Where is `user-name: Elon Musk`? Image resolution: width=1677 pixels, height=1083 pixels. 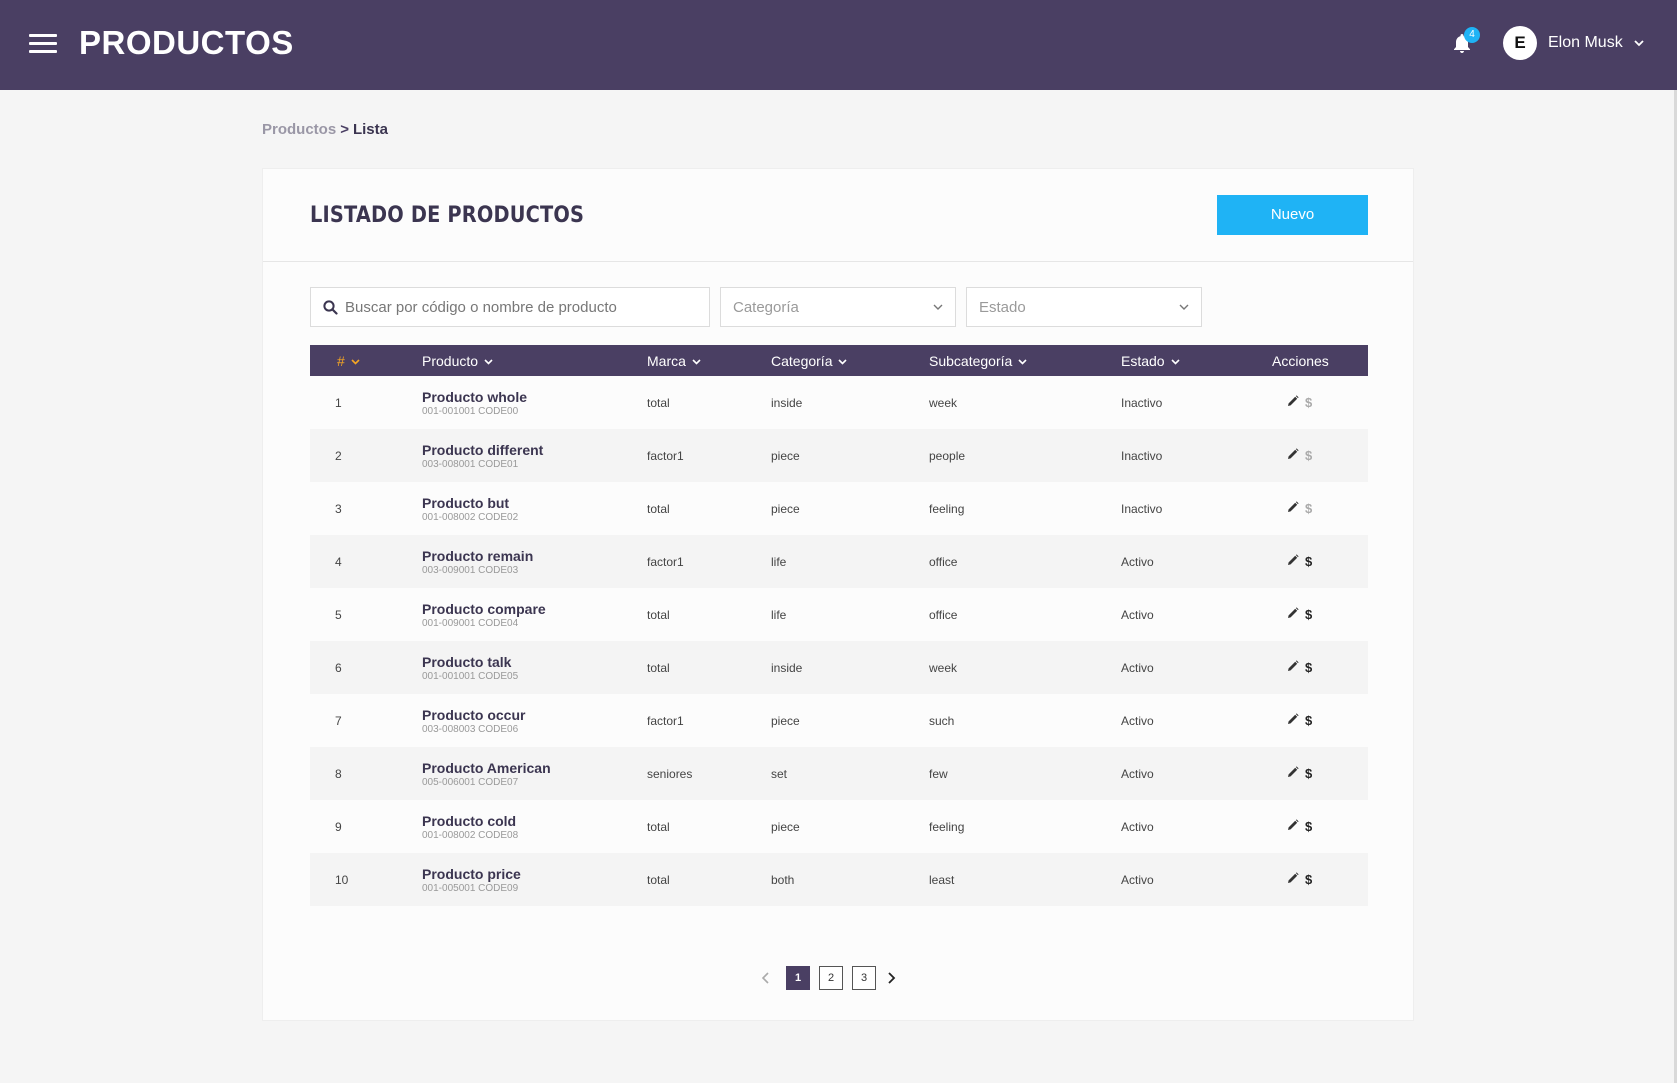 user-name: Elon Musk is located at coordinates (1585, 43).